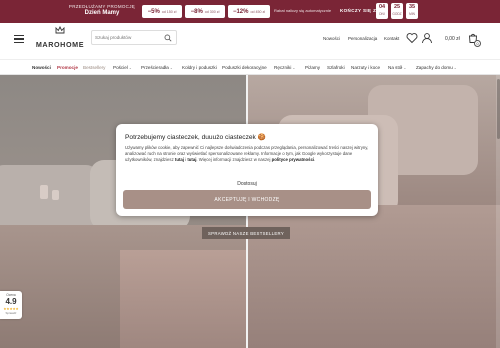  I want to click on countdown-unit: GODZ, so click(397, 14).